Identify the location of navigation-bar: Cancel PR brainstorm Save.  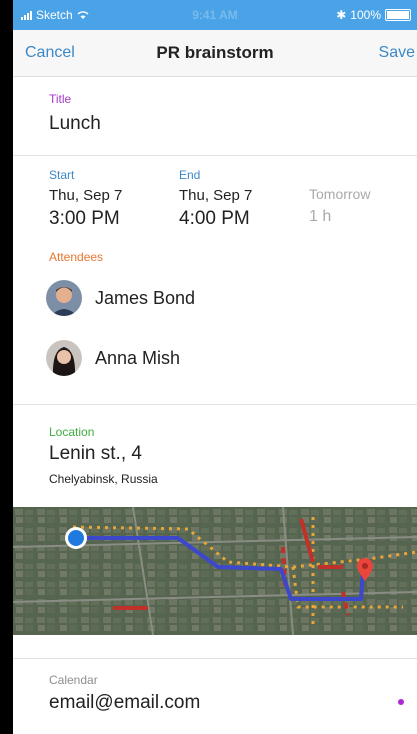
(215, 53).